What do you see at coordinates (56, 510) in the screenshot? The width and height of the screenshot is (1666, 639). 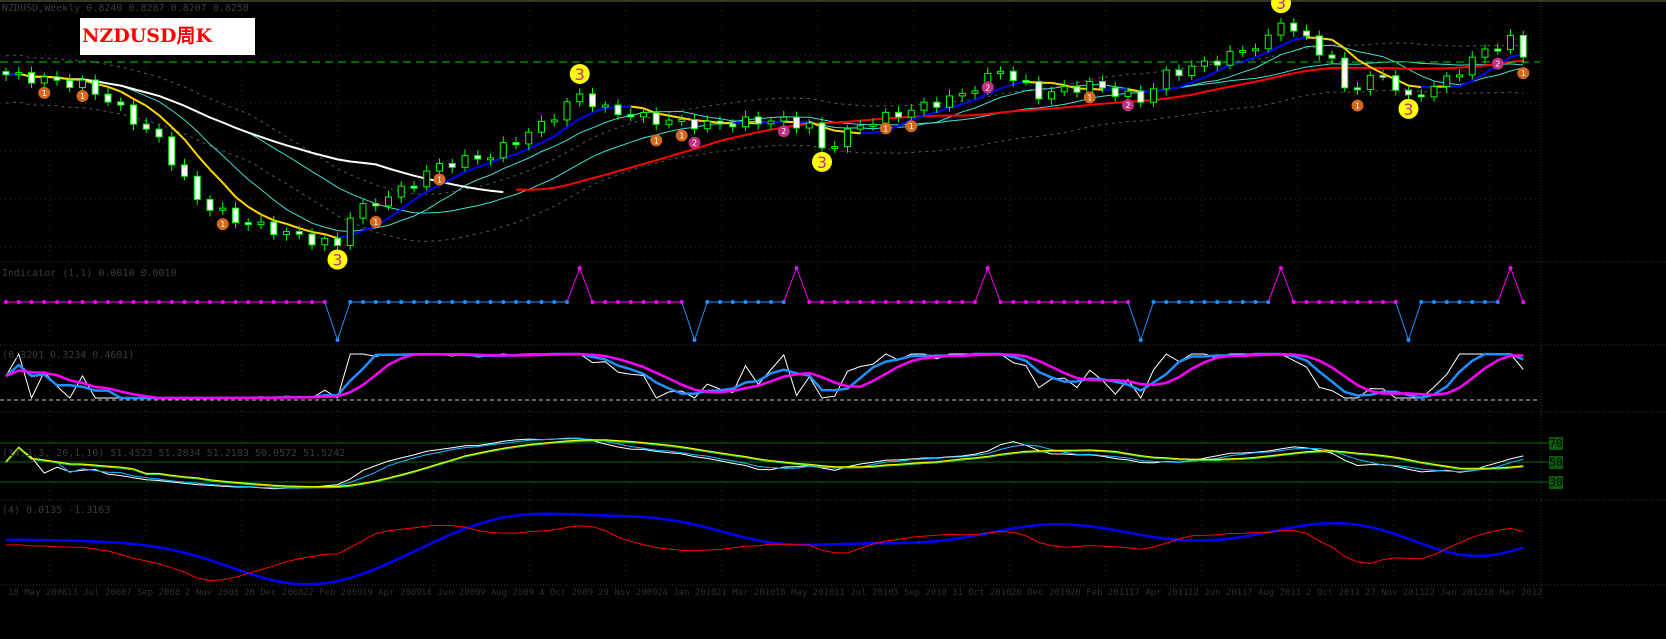 I see `pane5-header: (4) 0.0135 -1.3163` at bounding box center [56, 510].